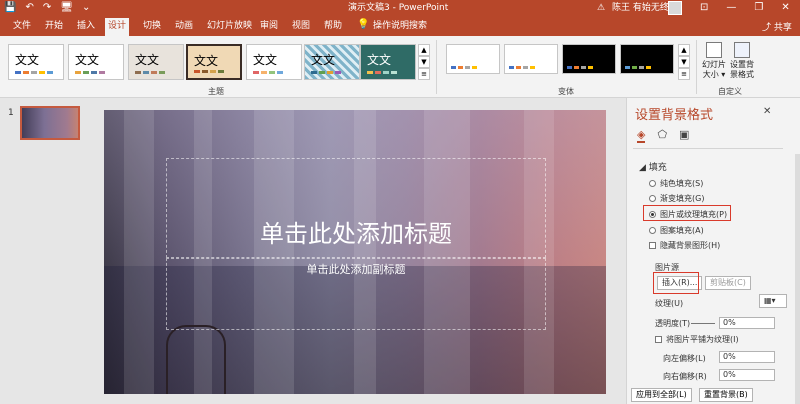 Image resolution: width=800 pixels, height=404 pixels. Describe the element at coordinates (117, 27) in the screenshot. I see `tab-design: 设计` at that location.